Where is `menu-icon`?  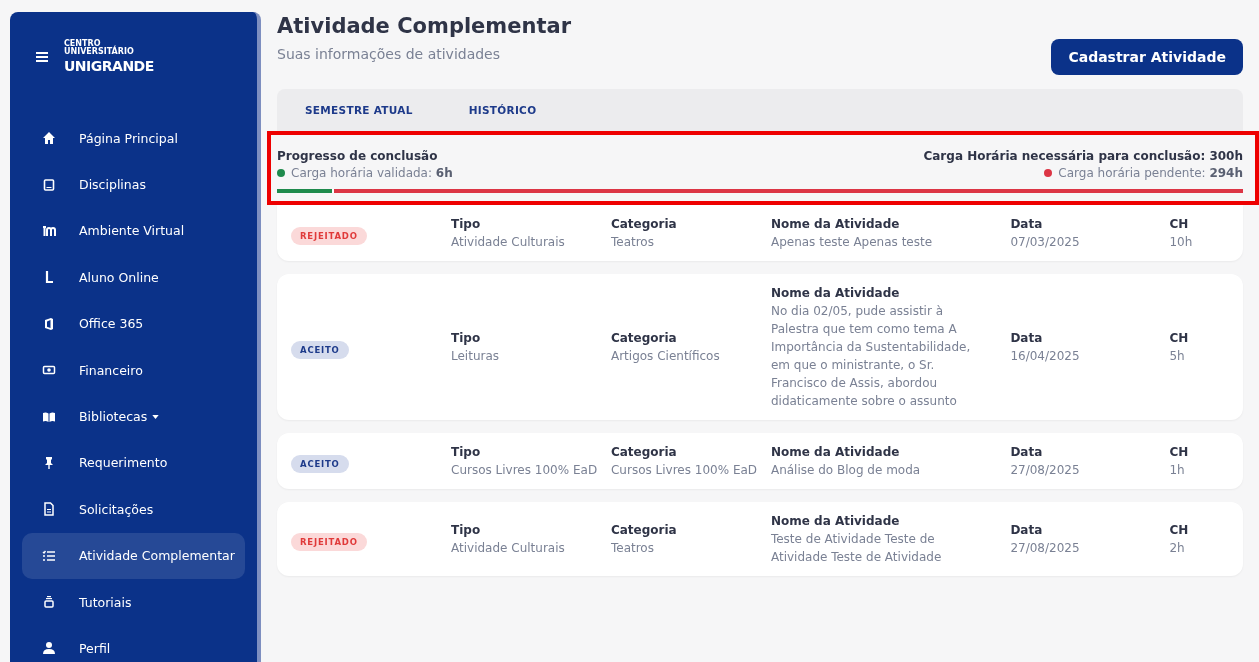
menu-icon is located at coordinates (42, 56).